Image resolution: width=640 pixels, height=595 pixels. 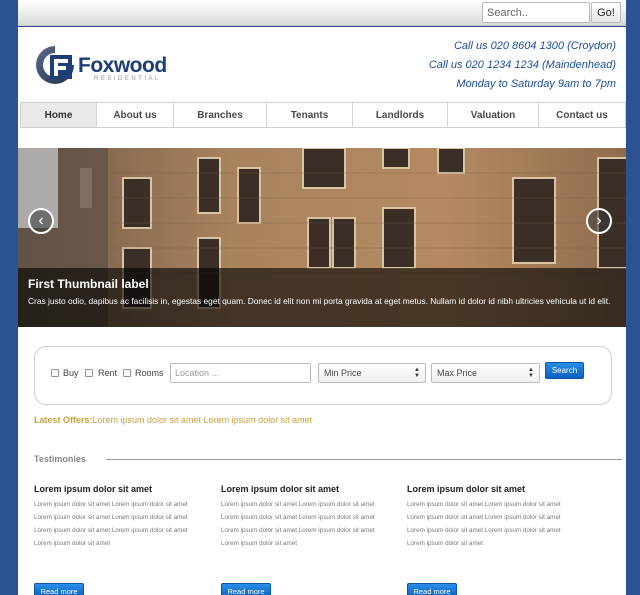 I want to click on go-button: Go!, so click(x=606, y=12).